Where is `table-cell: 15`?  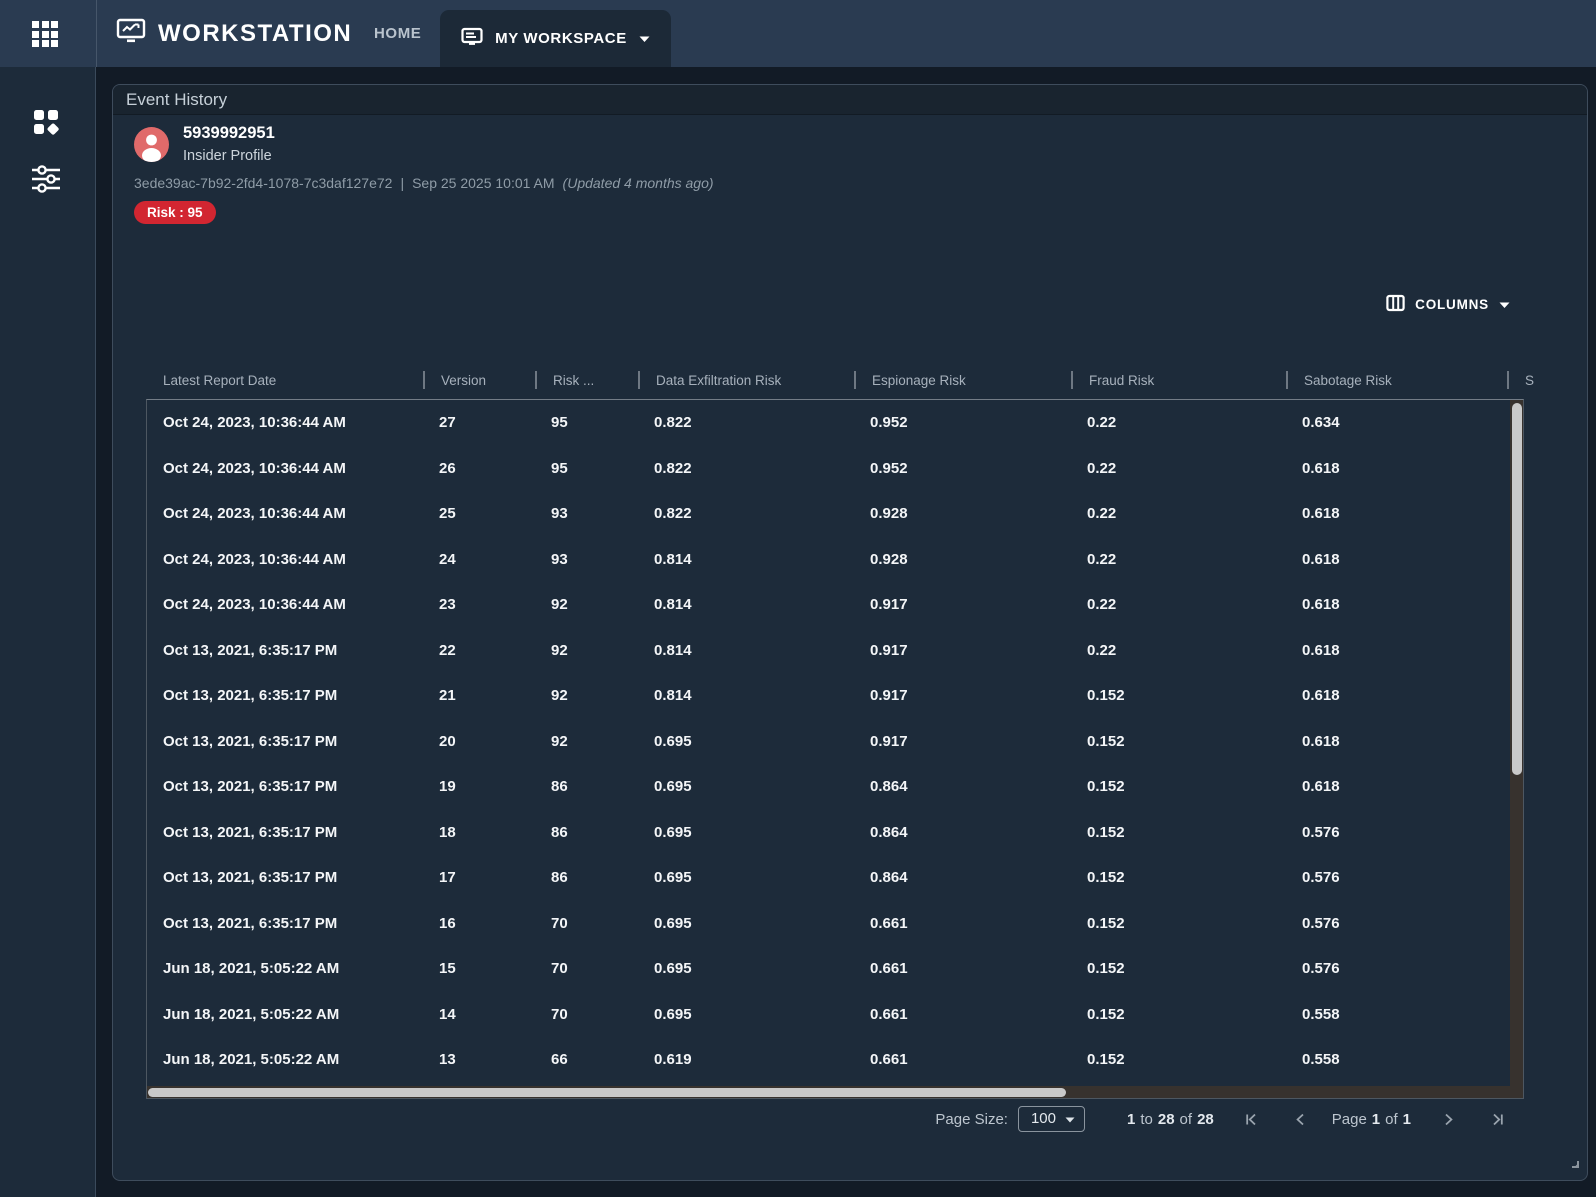 table-cell: 15 is located at coordinates (447, 969).